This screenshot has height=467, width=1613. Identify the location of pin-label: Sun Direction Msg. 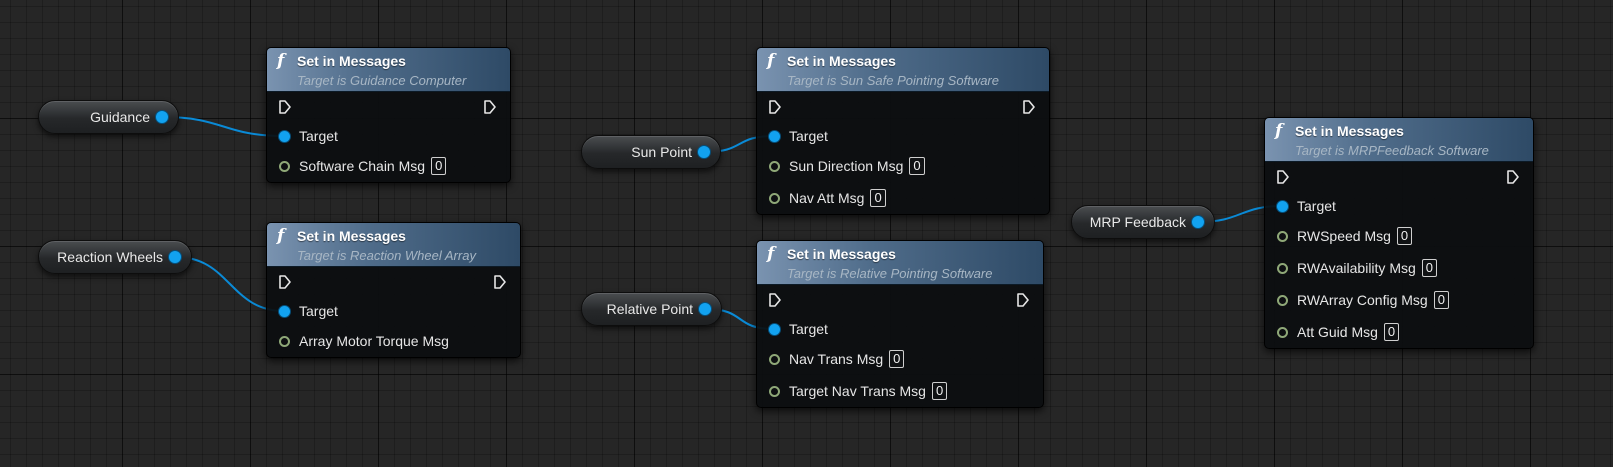
(846, 166).